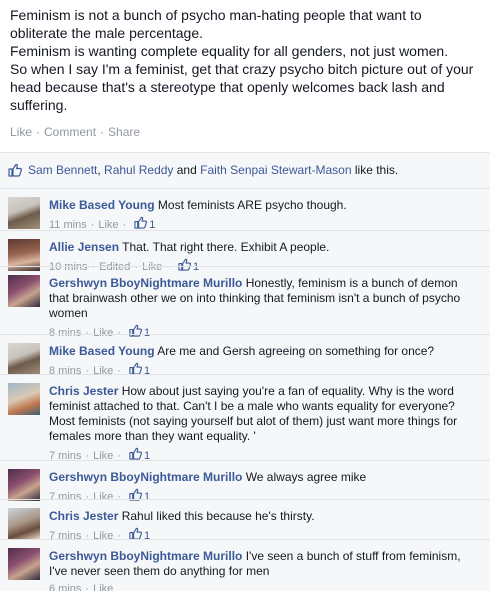 The height and width of the screenshot is (591, 490). I want to click on post-actions: Like · Comment · Share, so click(245, 131).